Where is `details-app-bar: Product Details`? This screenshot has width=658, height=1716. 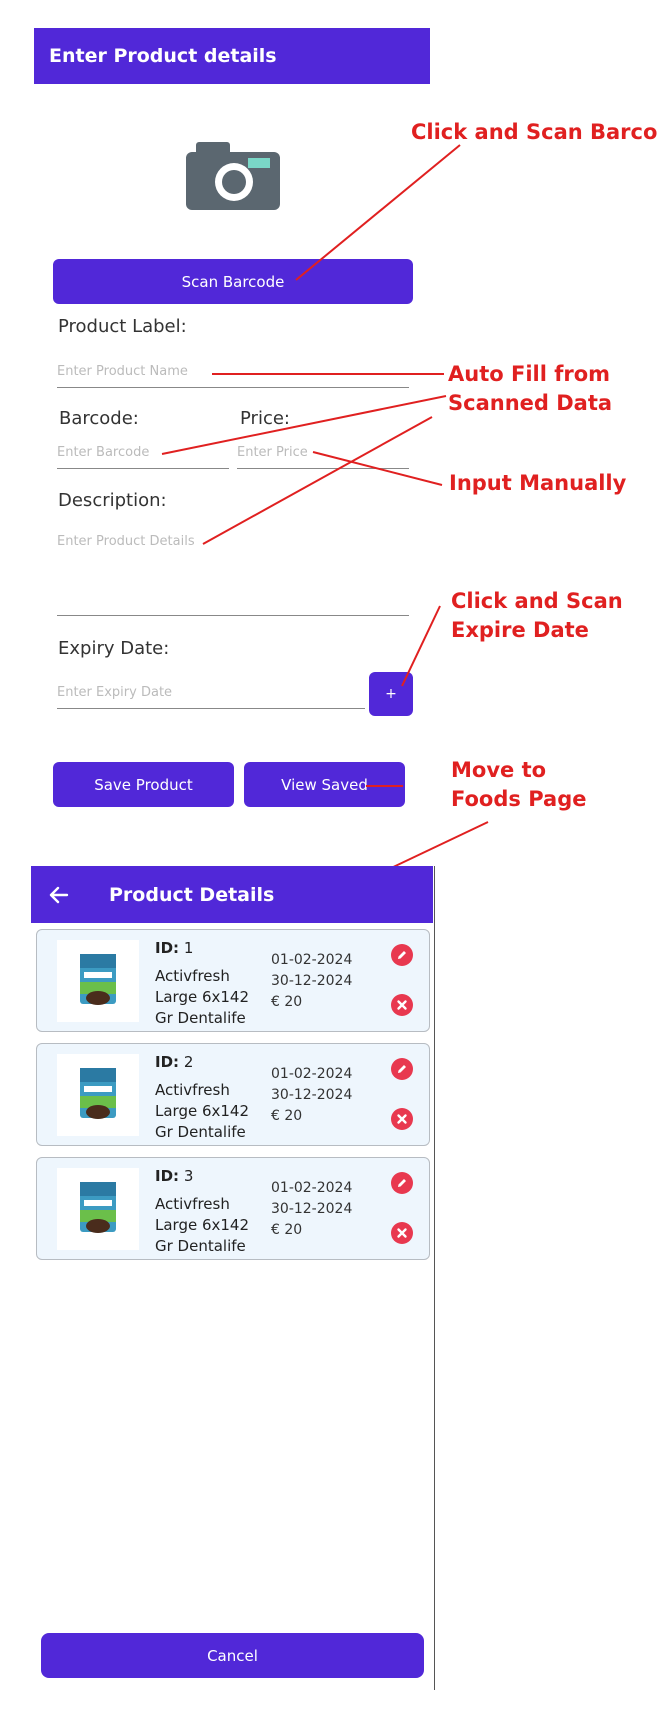
details-app-bar: Product Details is located at coordinates (232, 894).